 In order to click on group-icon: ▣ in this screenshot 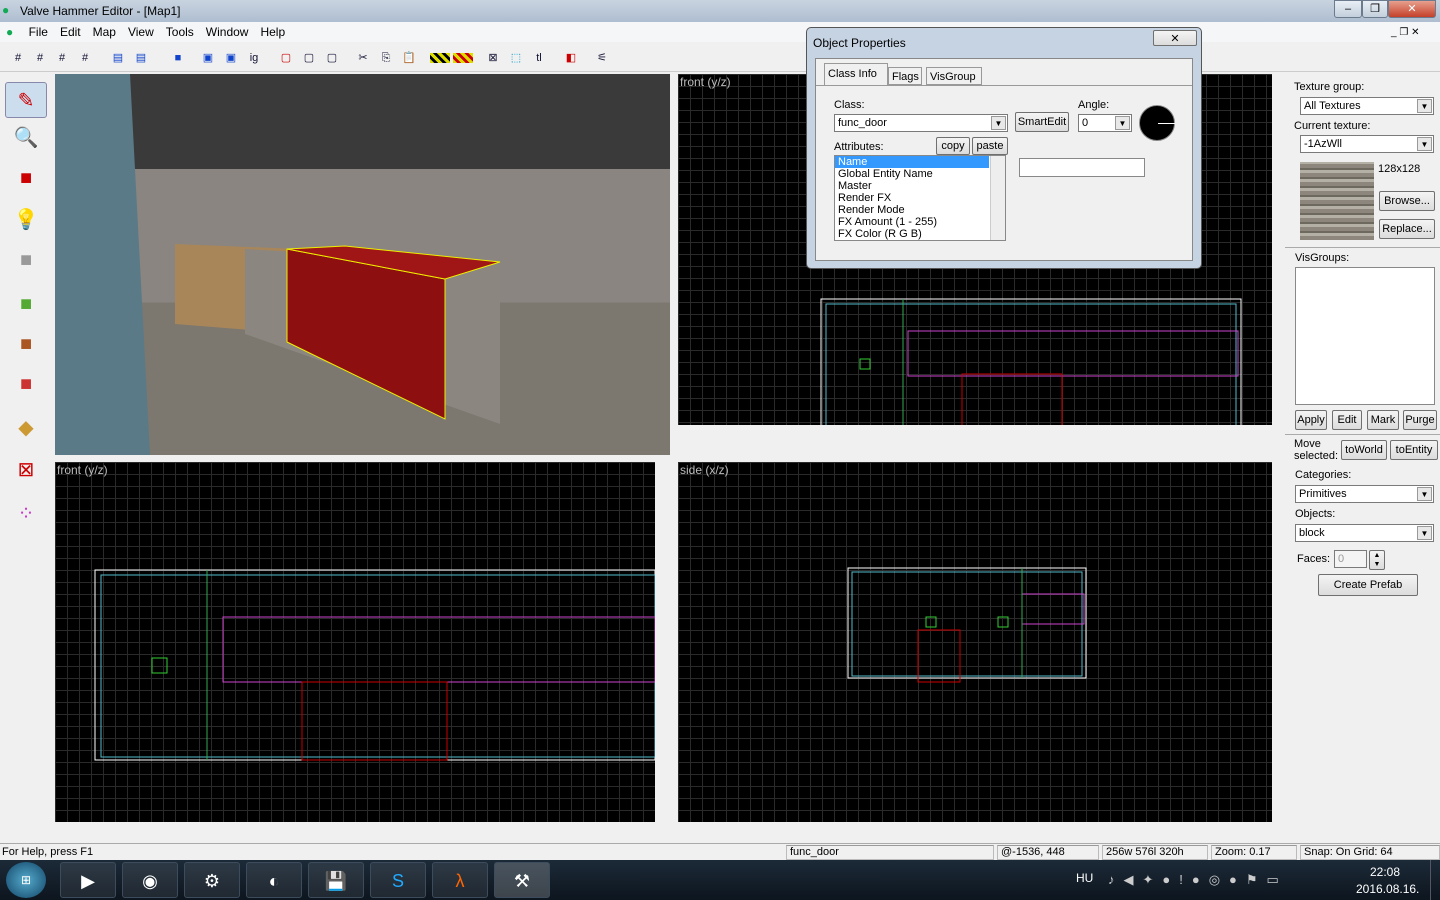, I will do `click(208, 58)`.